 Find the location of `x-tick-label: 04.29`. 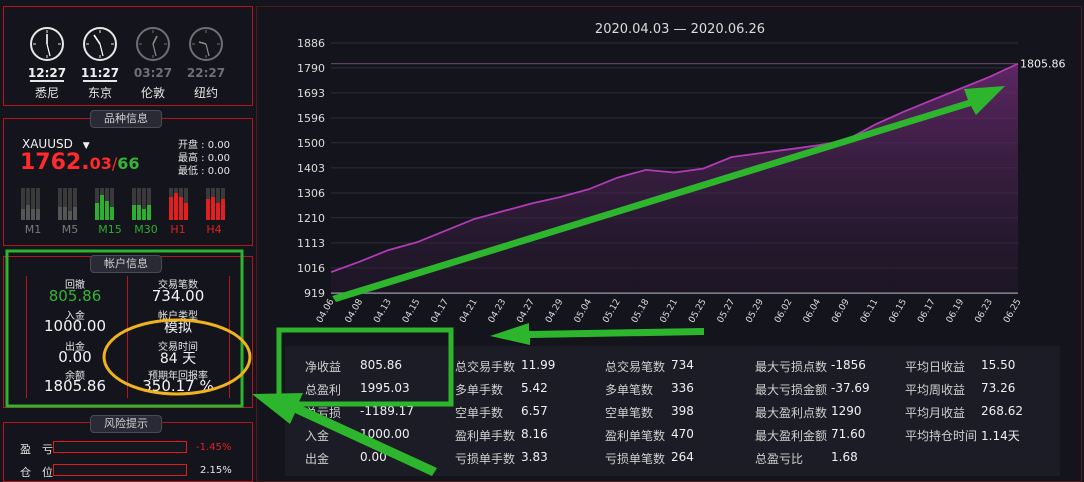

x-tick-label: 04.29 is located at coordinates (555, 311).